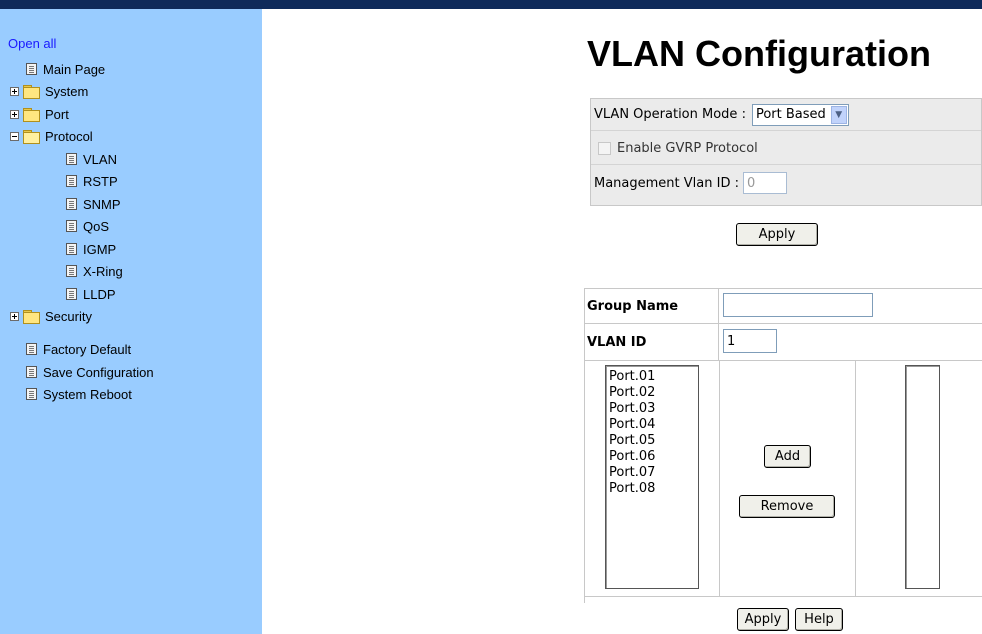 The image size is (982, 634). What do you see at coordinates (99, 294) in the screenshot?
I see `sidebar-item-label: LLDP` at bounding box center [99, 294].